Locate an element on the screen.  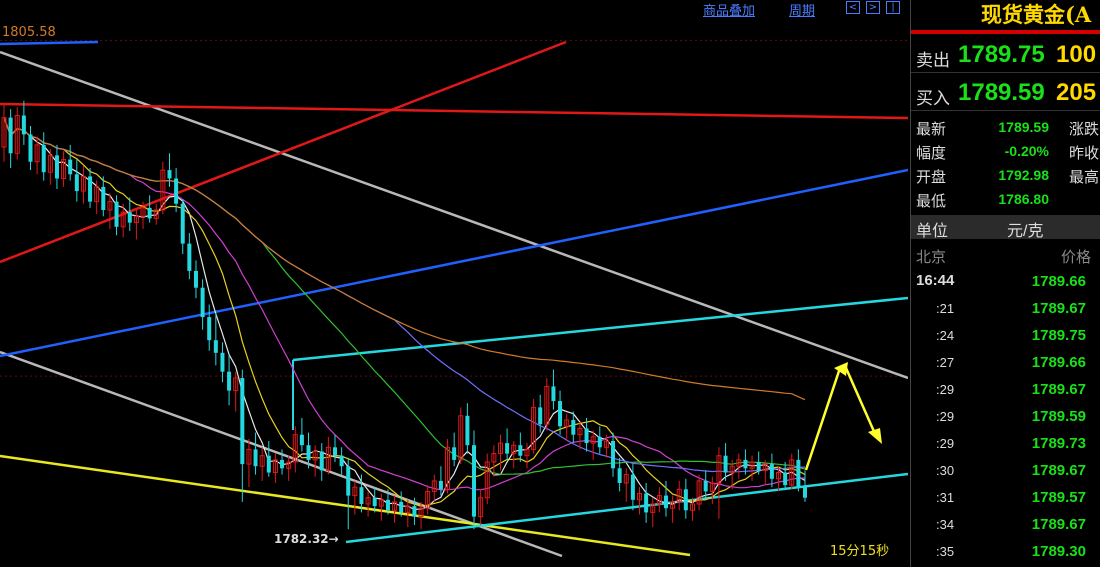
high-price-label: 1805.58 is located at coordinates (29, 32).